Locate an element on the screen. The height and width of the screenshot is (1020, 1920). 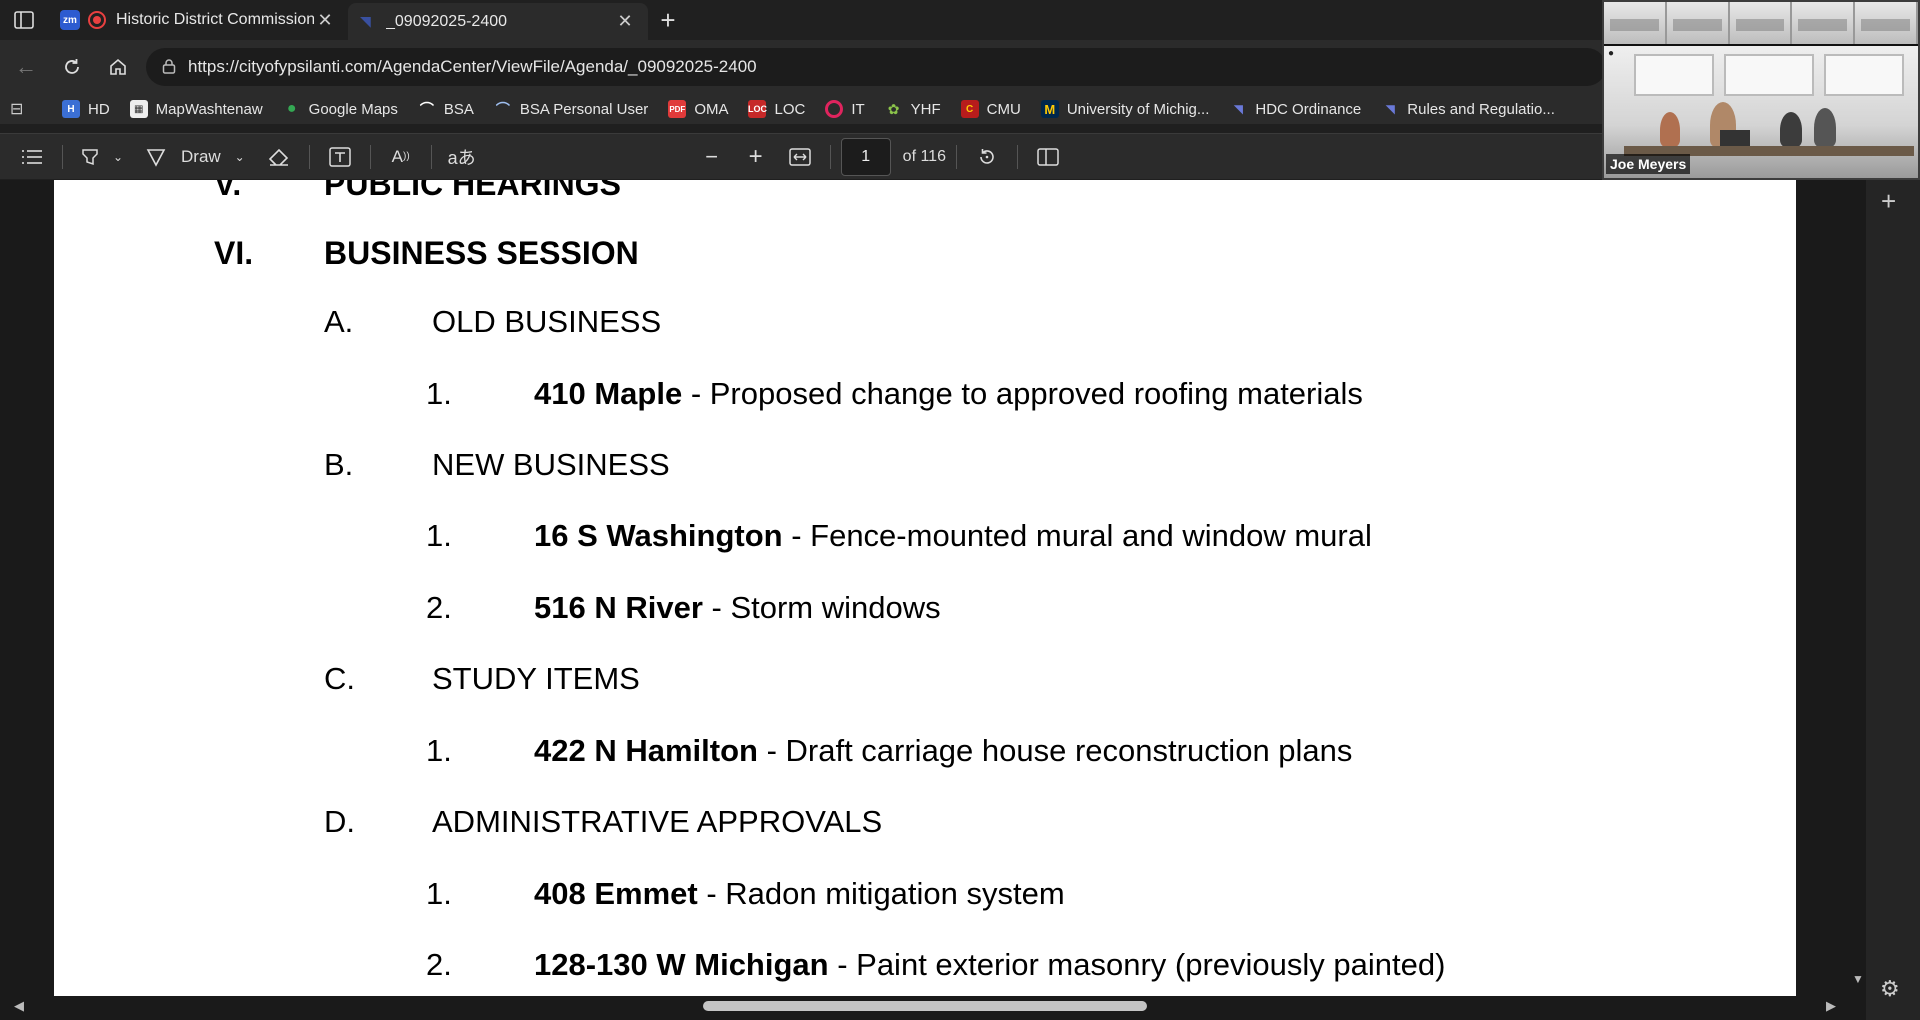
new-tab-button: + is located at coordinates (668, 20).